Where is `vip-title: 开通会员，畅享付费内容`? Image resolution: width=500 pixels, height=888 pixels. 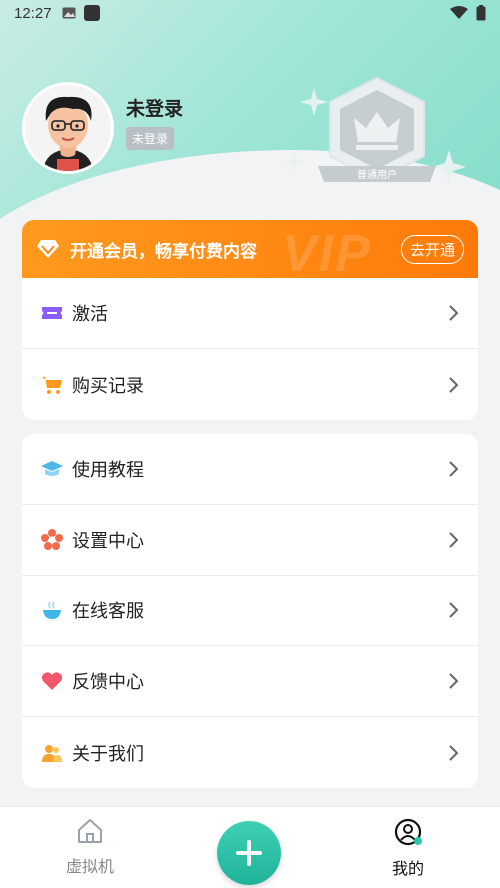
vip-title: 开通会员，畅享付费内容 is located at coordinates (163, 251).